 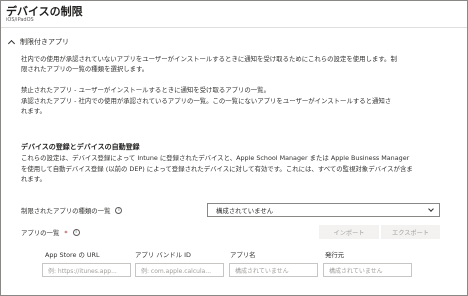 I want to click on column-header-app-name: アプリ名, so click(x=243, y=255).